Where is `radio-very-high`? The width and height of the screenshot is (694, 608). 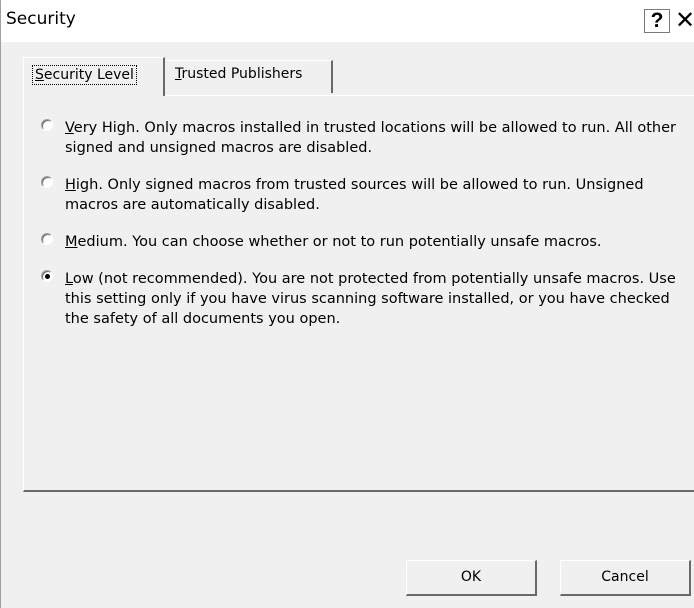
radio-very-high is located at coordinates (47, 125).